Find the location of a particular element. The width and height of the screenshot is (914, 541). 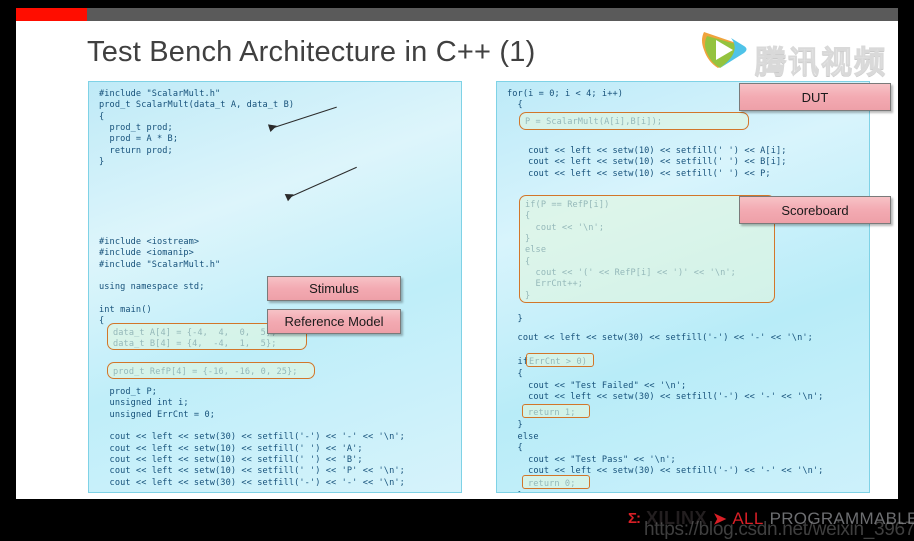

tencent-video-logo: 腾讯视频 is located at coordinates (798, 55).